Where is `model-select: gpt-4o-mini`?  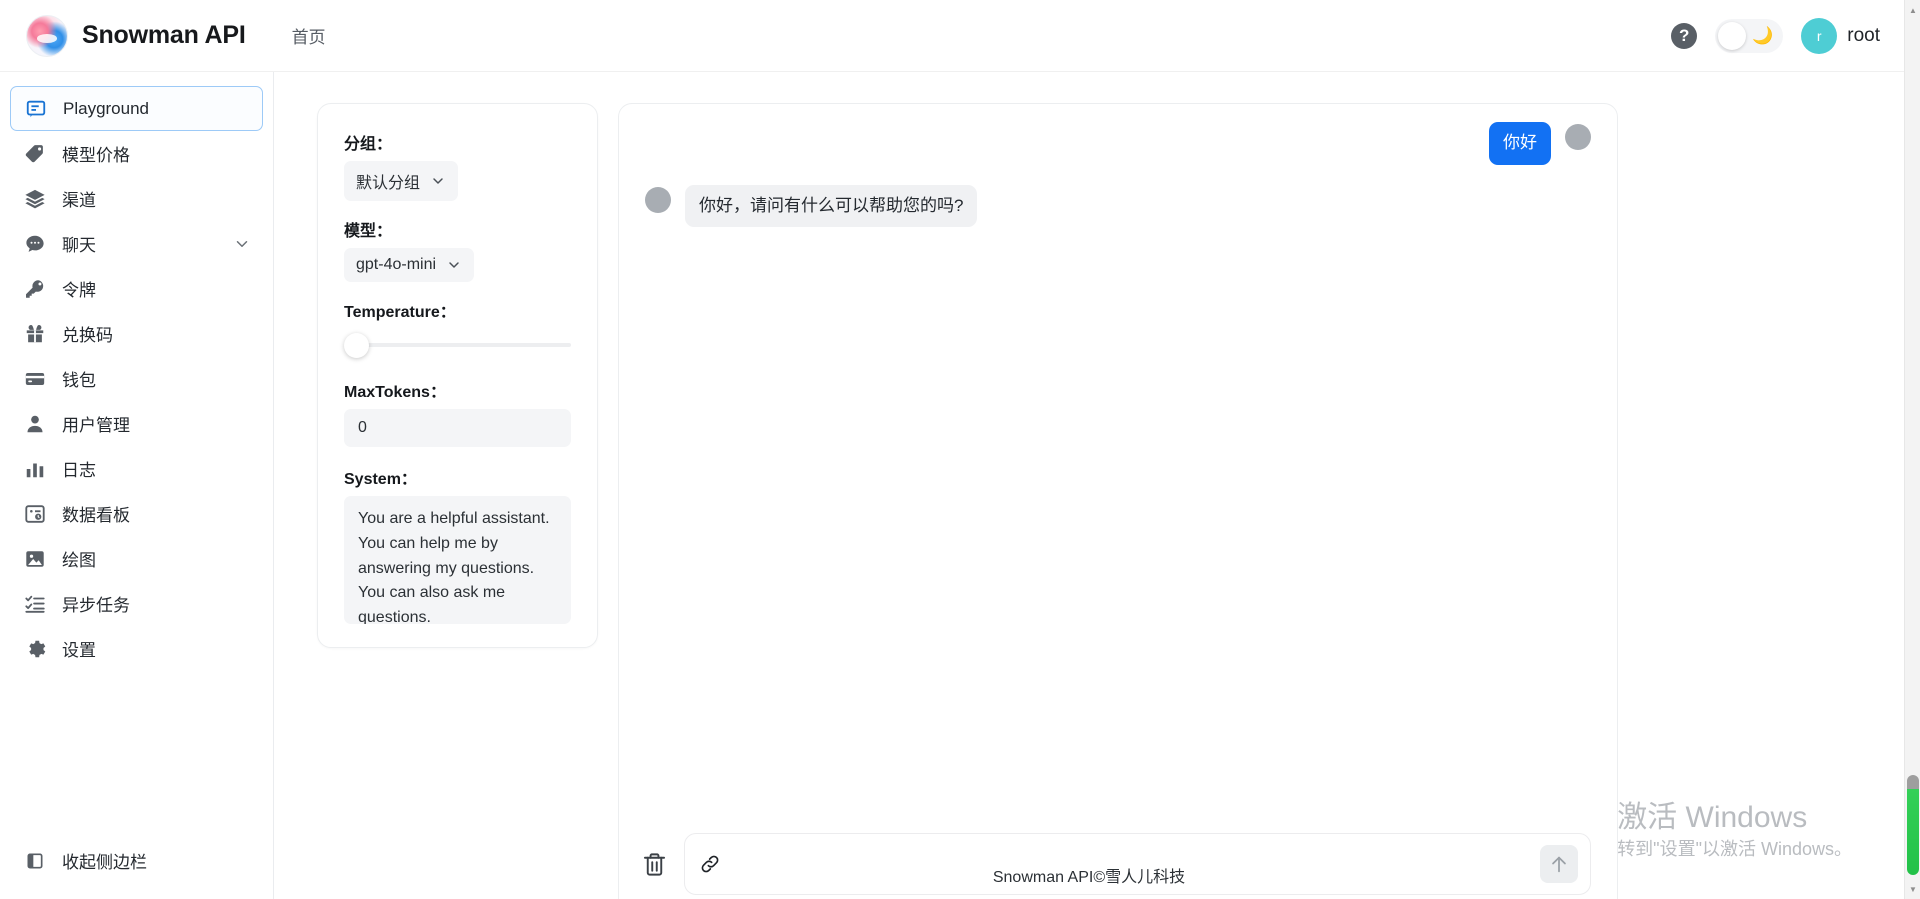
model-select: gpt-4o-mini is located at coordinates (409, 265).